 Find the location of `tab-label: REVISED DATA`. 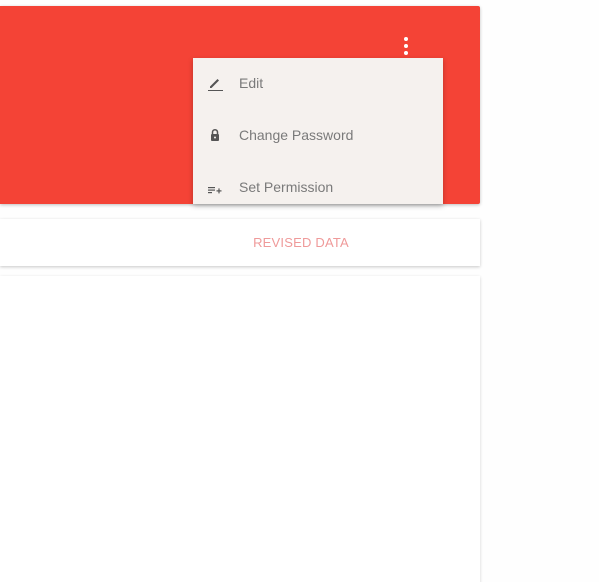

tab-label: REVISED DATA is located at coordinates (301, 242).